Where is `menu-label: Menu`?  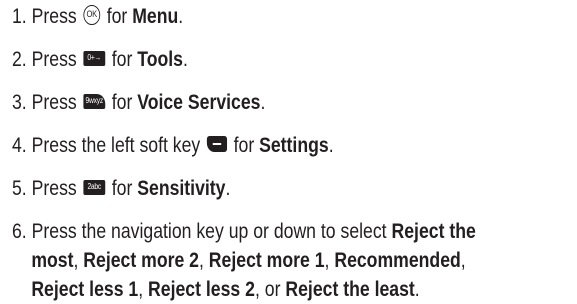 menu-label: Menu is located at coordinates (155, 16).